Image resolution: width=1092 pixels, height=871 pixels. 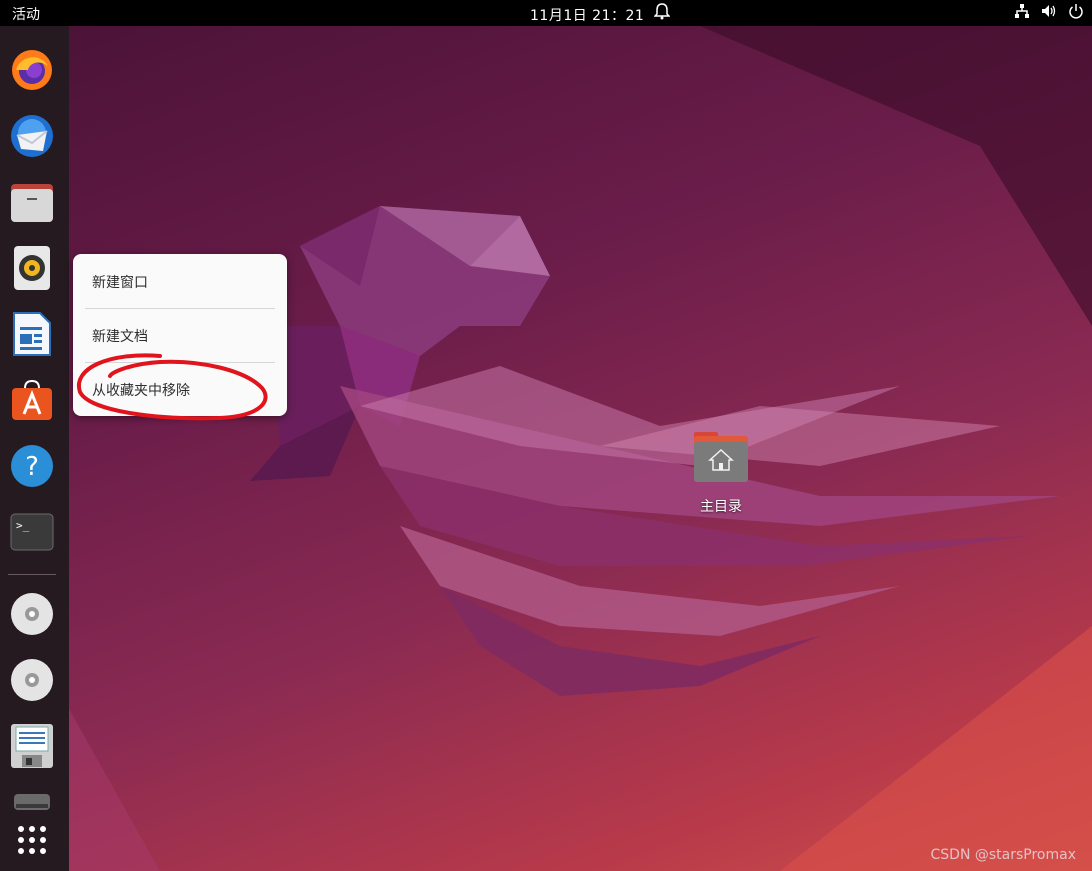 What do you see at coordinates (141, 391) in the screenshot?
I see `menu-item-remove-favorite: 从收藏夹中移除` at bounding box center [141, 391].